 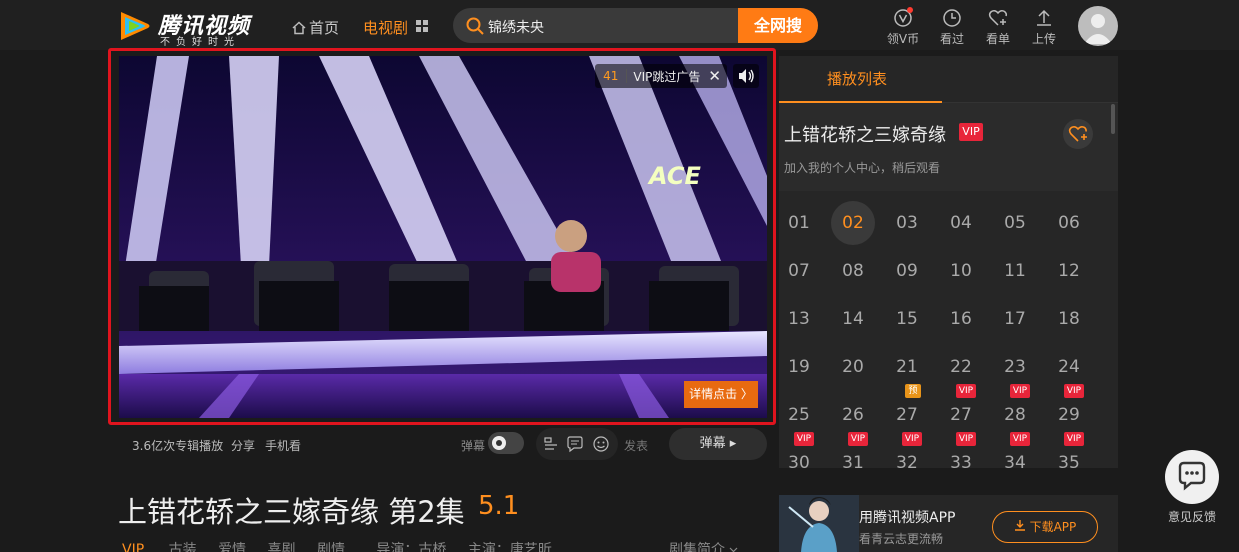 What do you see at coordinates (243, 445) in the screenshot?
I see `share-link: 分享` at bounding box center [243, 445].